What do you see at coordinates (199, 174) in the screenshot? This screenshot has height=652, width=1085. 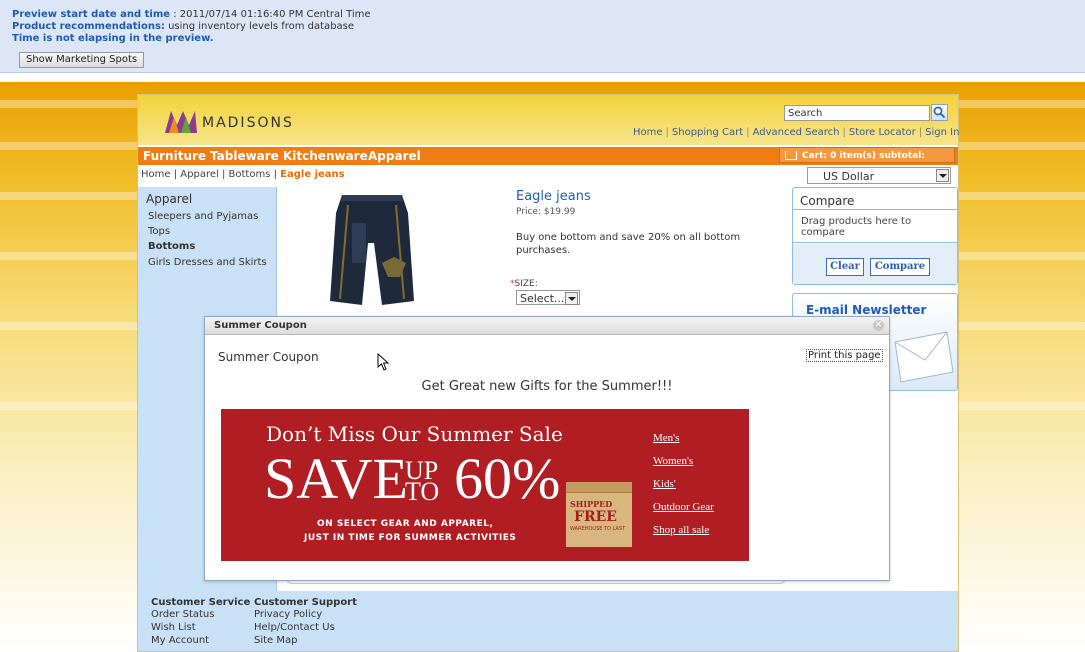 I see `breadcrumb-apparel: Apparel` at bounding box center [199, 174].